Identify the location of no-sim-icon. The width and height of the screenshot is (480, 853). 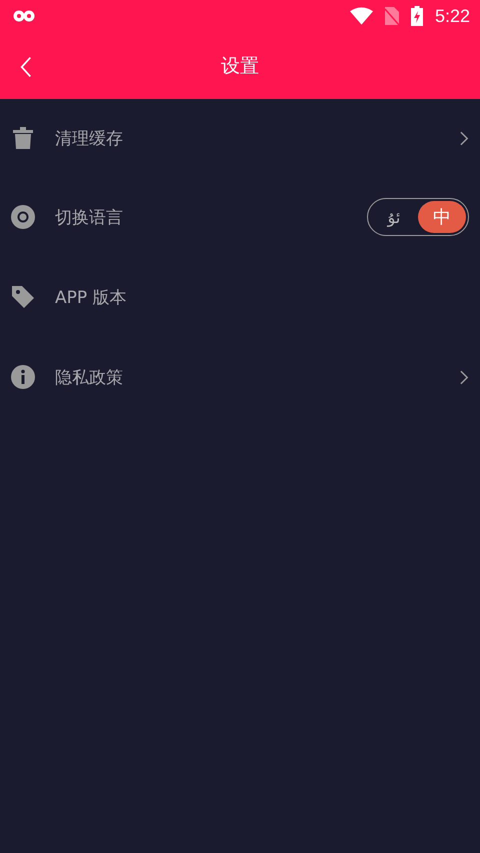
(391, 16).